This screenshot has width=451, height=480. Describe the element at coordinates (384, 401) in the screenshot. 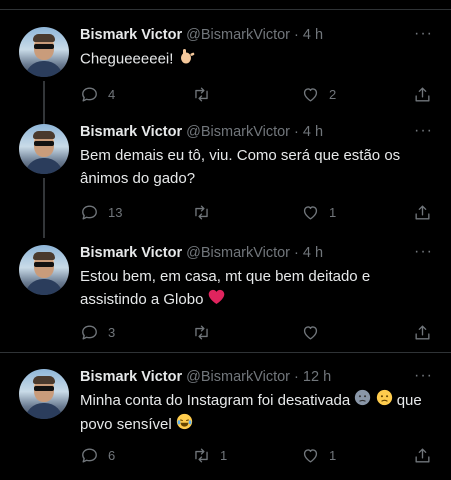

I see `frowning-face-icon` at that location.